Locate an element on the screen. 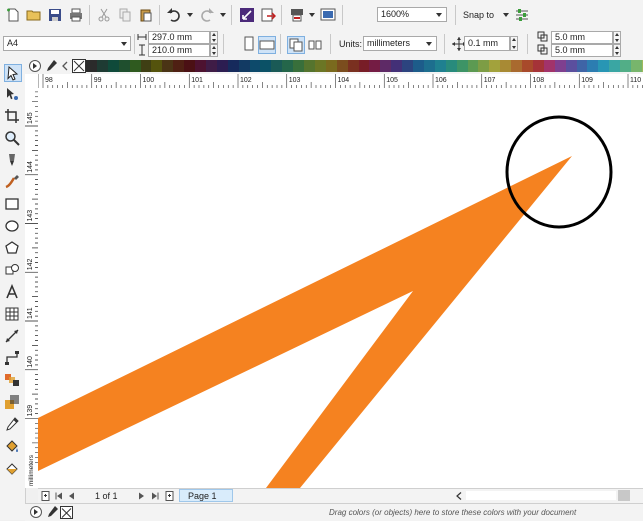 Image resolution: width=643 pixels, height=521 pixels. no-color-swatch is located at coordinates (79, 66).